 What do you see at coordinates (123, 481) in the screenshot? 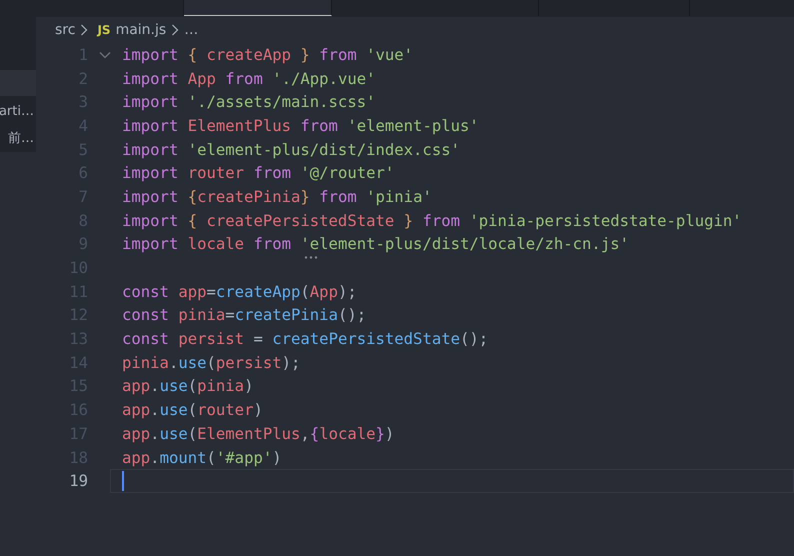
I see `text-cursor` at bounding box center [123, 481].